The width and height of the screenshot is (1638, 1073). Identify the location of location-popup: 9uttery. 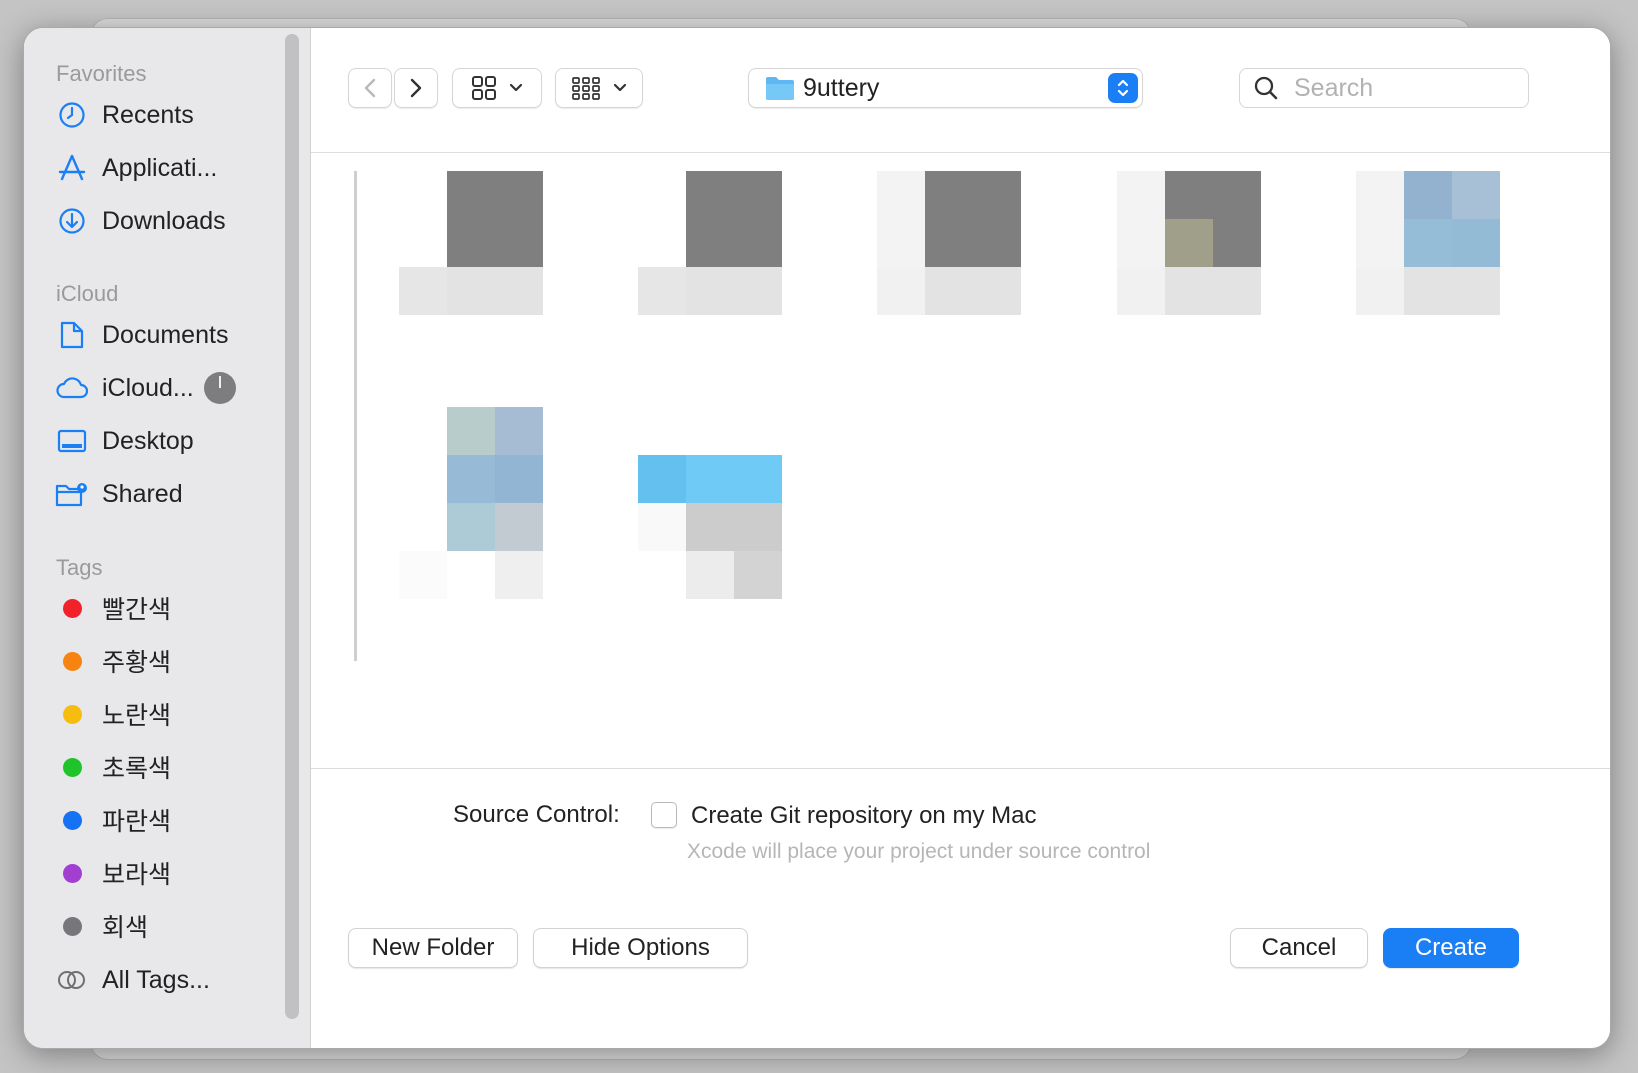
(945, 88).